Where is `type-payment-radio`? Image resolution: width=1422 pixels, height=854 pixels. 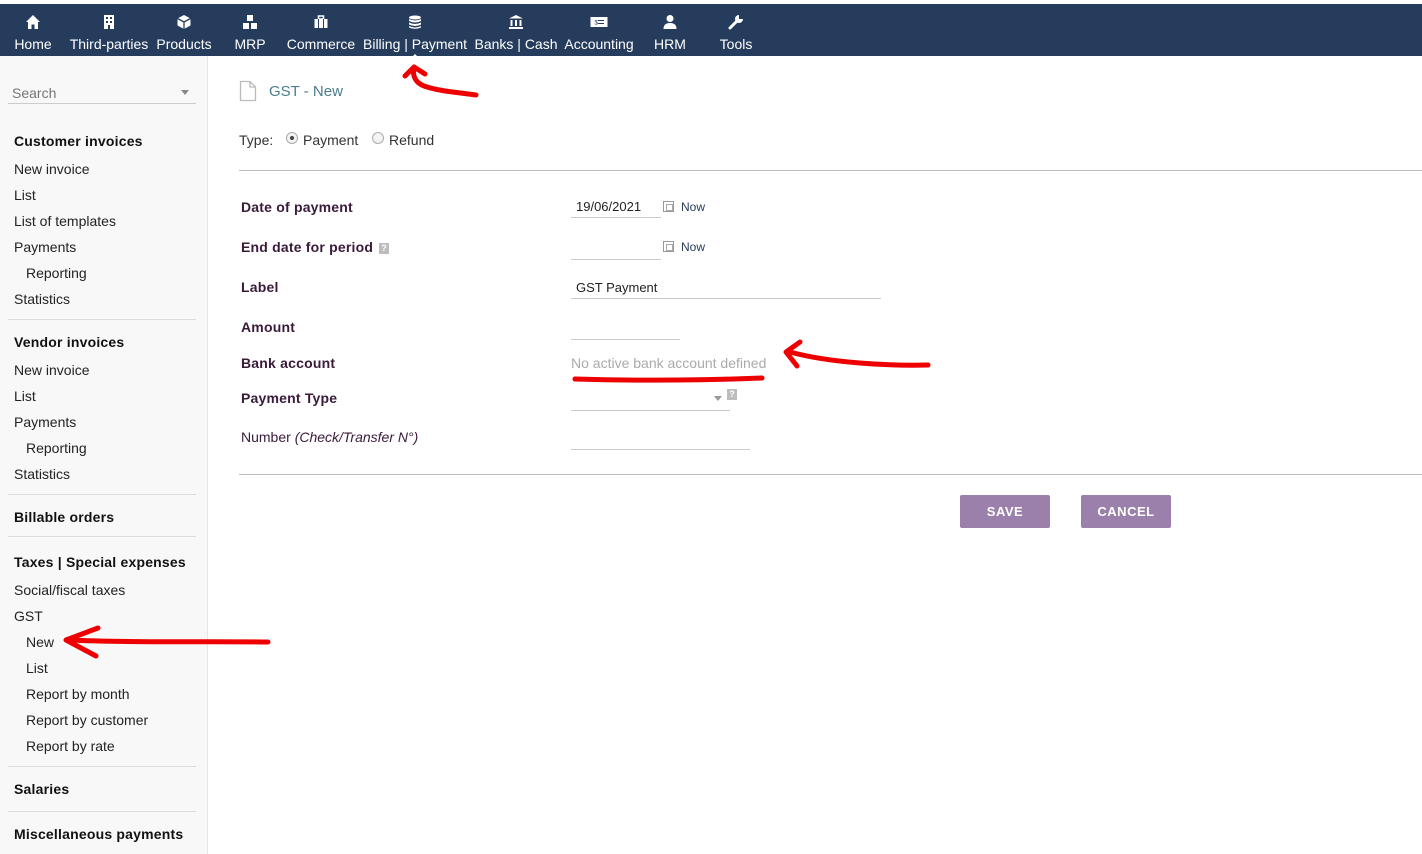 type-payment-radio is located at coordinates (292, 138).